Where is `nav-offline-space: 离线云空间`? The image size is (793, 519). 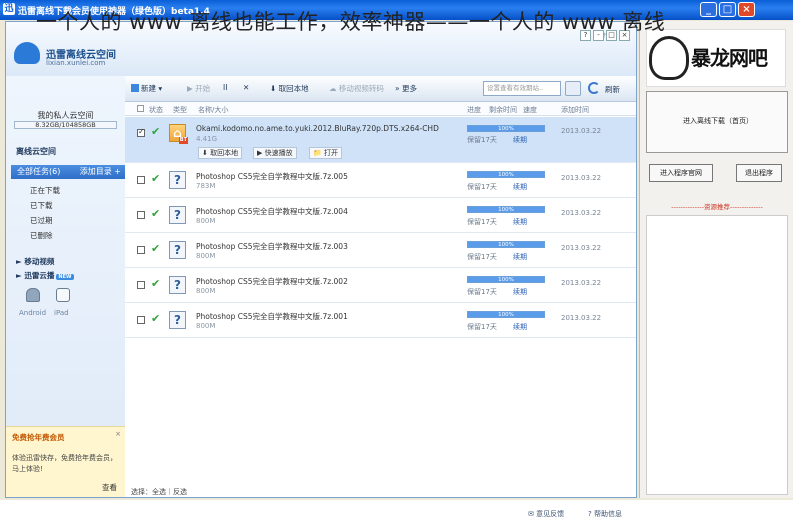 nav-offline-space: 离线云空间 is located at coordinates (36, 151).